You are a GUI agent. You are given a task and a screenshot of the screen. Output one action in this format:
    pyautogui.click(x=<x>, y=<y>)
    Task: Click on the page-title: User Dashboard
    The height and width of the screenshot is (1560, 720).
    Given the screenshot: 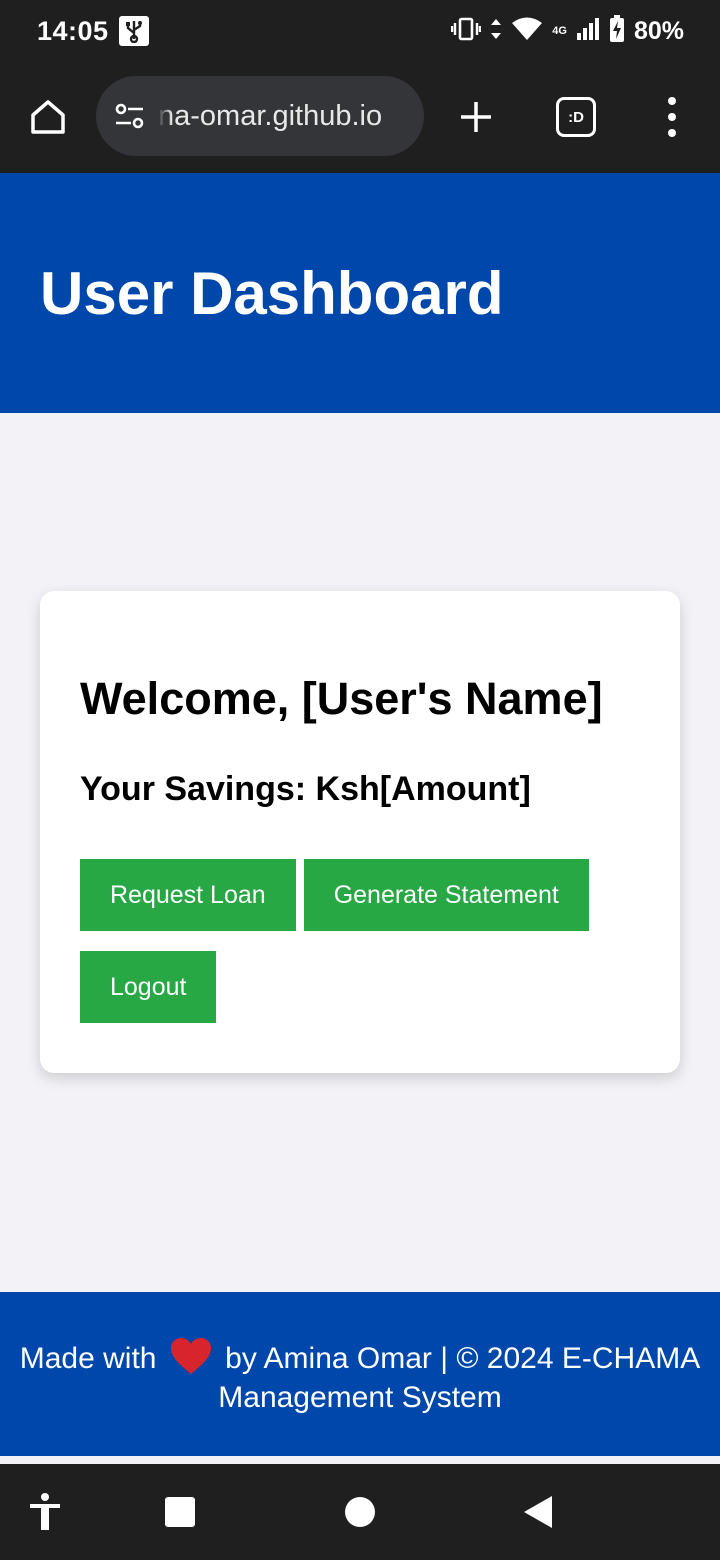 What is the action you would take?
    pyautogui.click(x=272, y=293)
    